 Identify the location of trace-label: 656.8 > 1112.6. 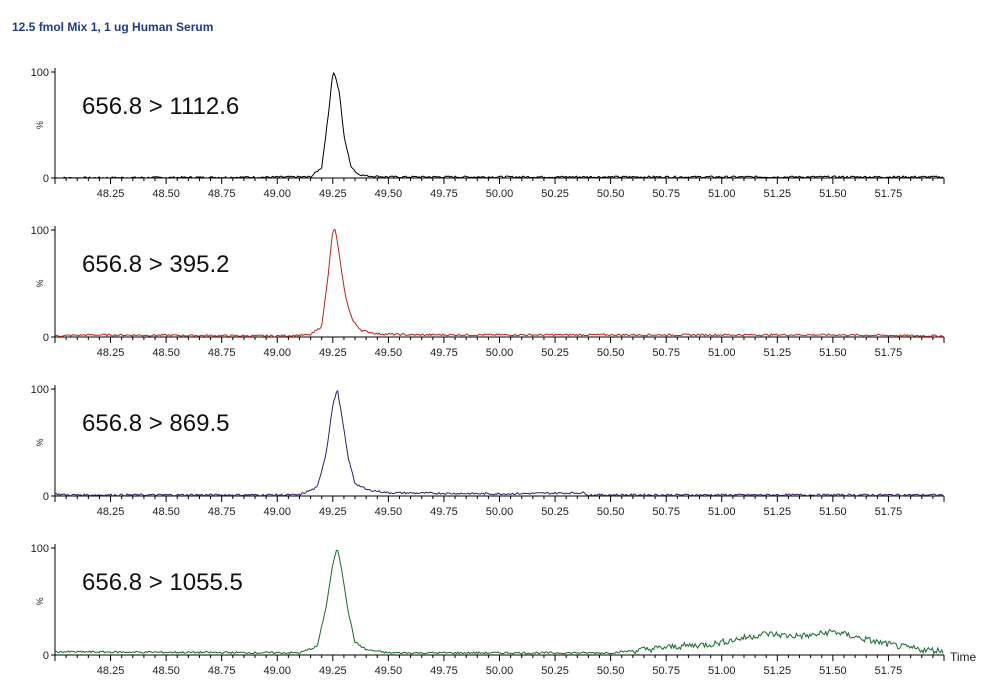
(160, 106).